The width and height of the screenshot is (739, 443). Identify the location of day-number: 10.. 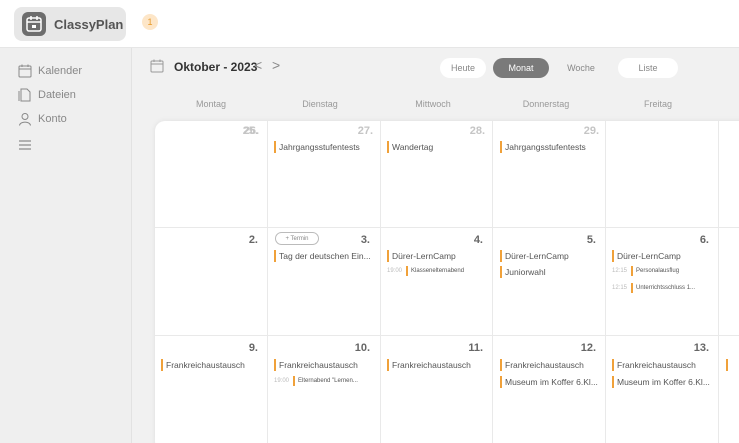
(362, 348).